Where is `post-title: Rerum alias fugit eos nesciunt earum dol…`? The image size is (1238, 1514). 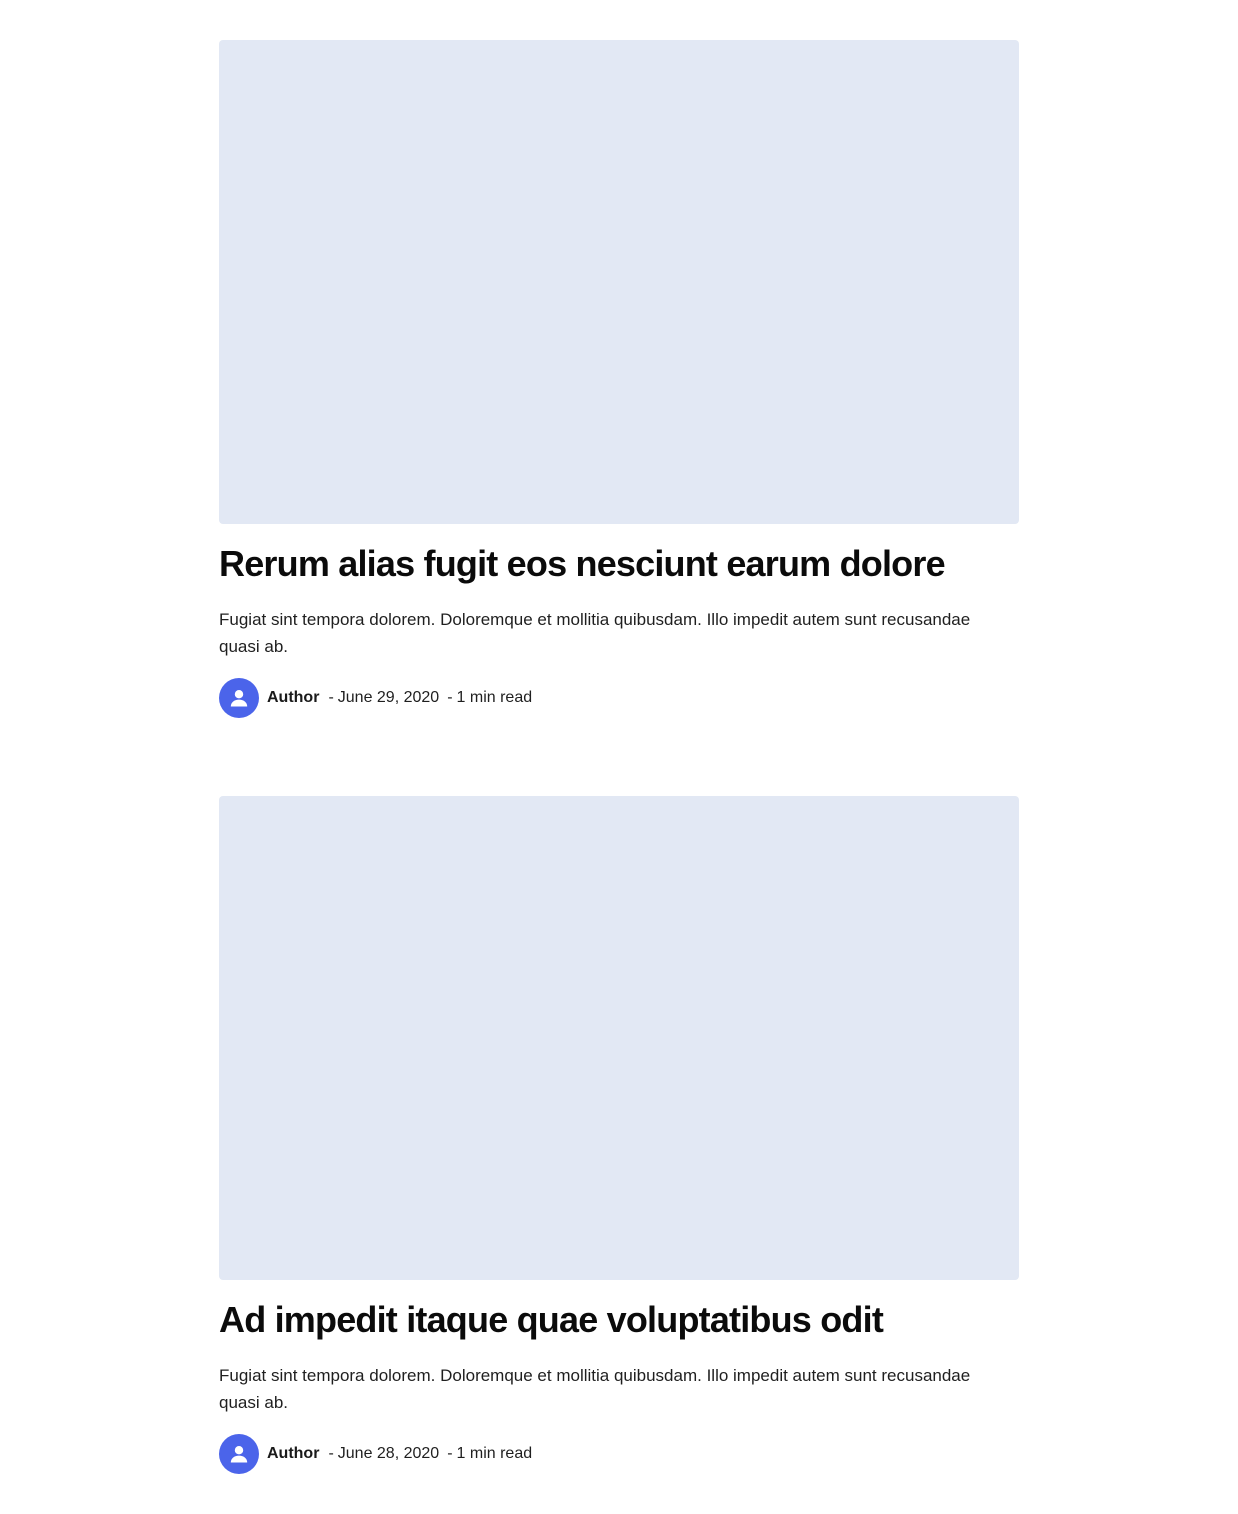
post-title: Rerum alias fugit eos nesciunt earum dol… is located at coordinates (619, 564).